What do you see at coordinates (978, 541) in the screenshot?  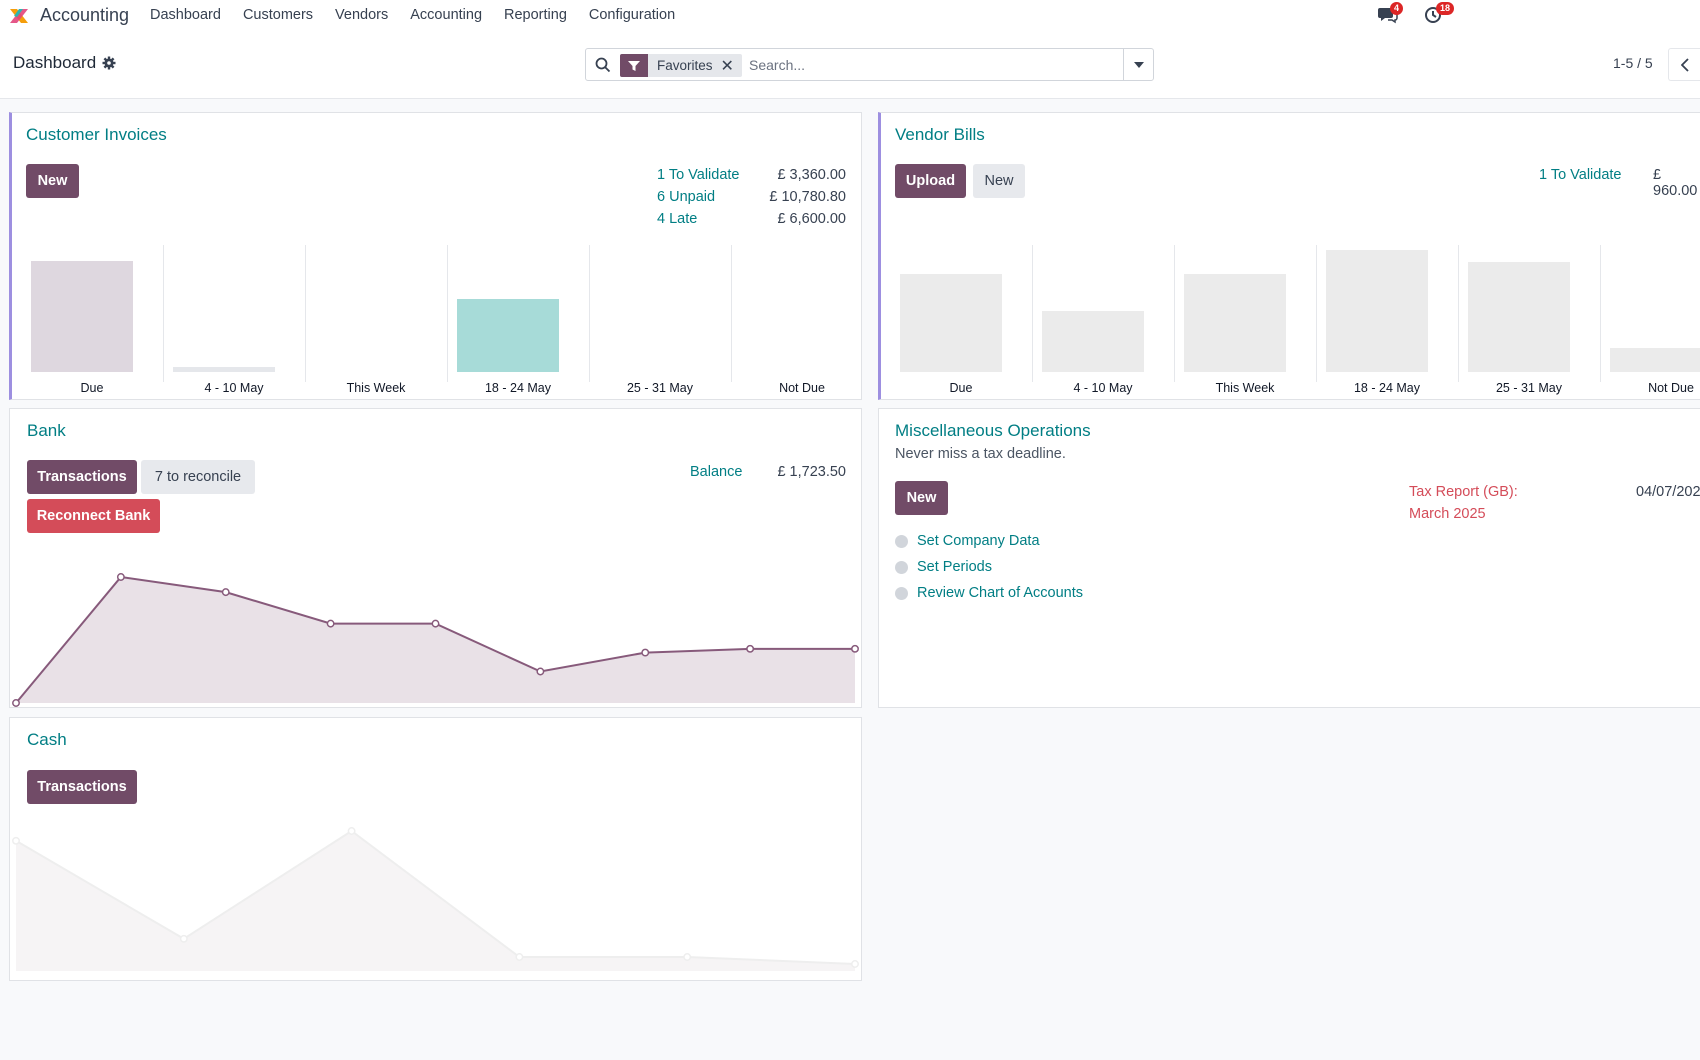 I see `todo-label: Set Company Data` at bounding box center [978, 541].